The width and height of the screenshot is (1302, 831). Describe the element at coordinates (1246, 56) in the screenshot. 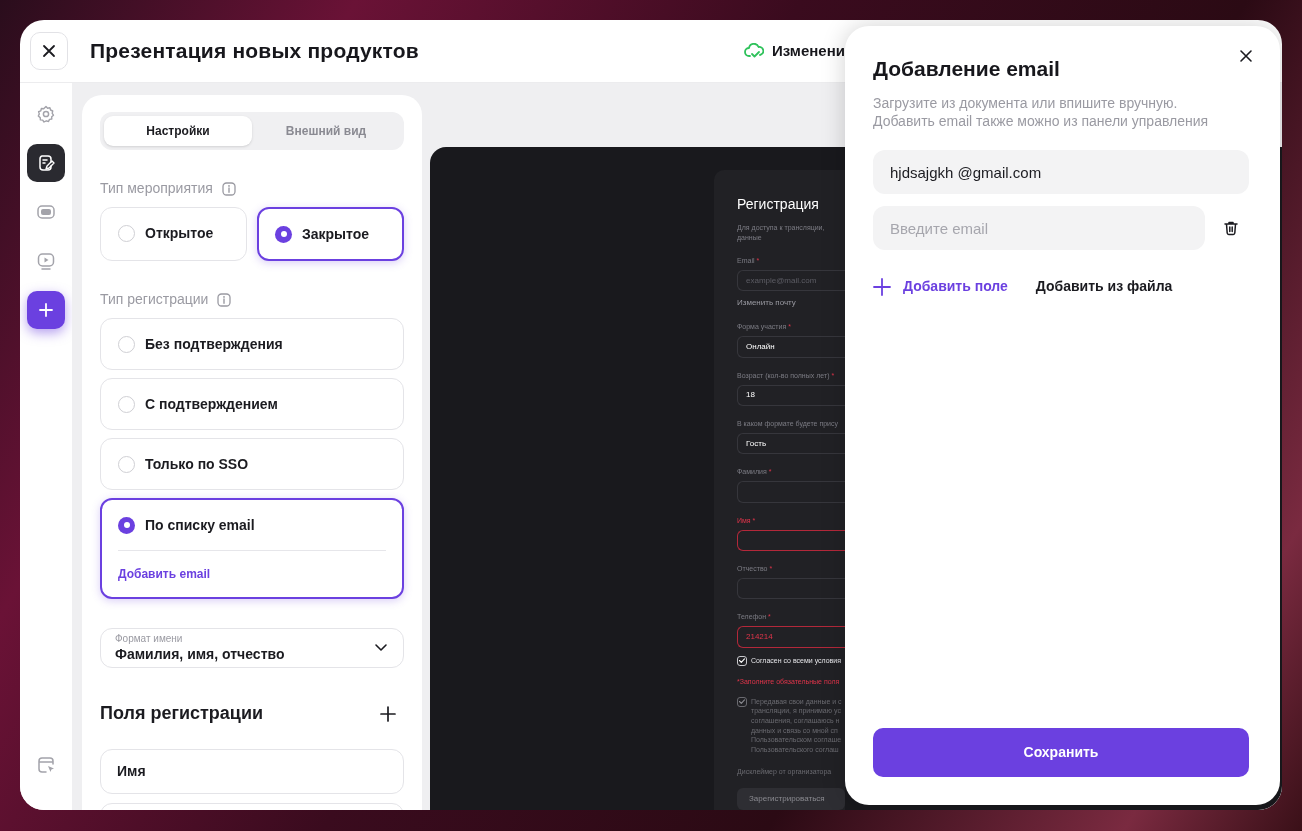

I see `close-icon` at that location.